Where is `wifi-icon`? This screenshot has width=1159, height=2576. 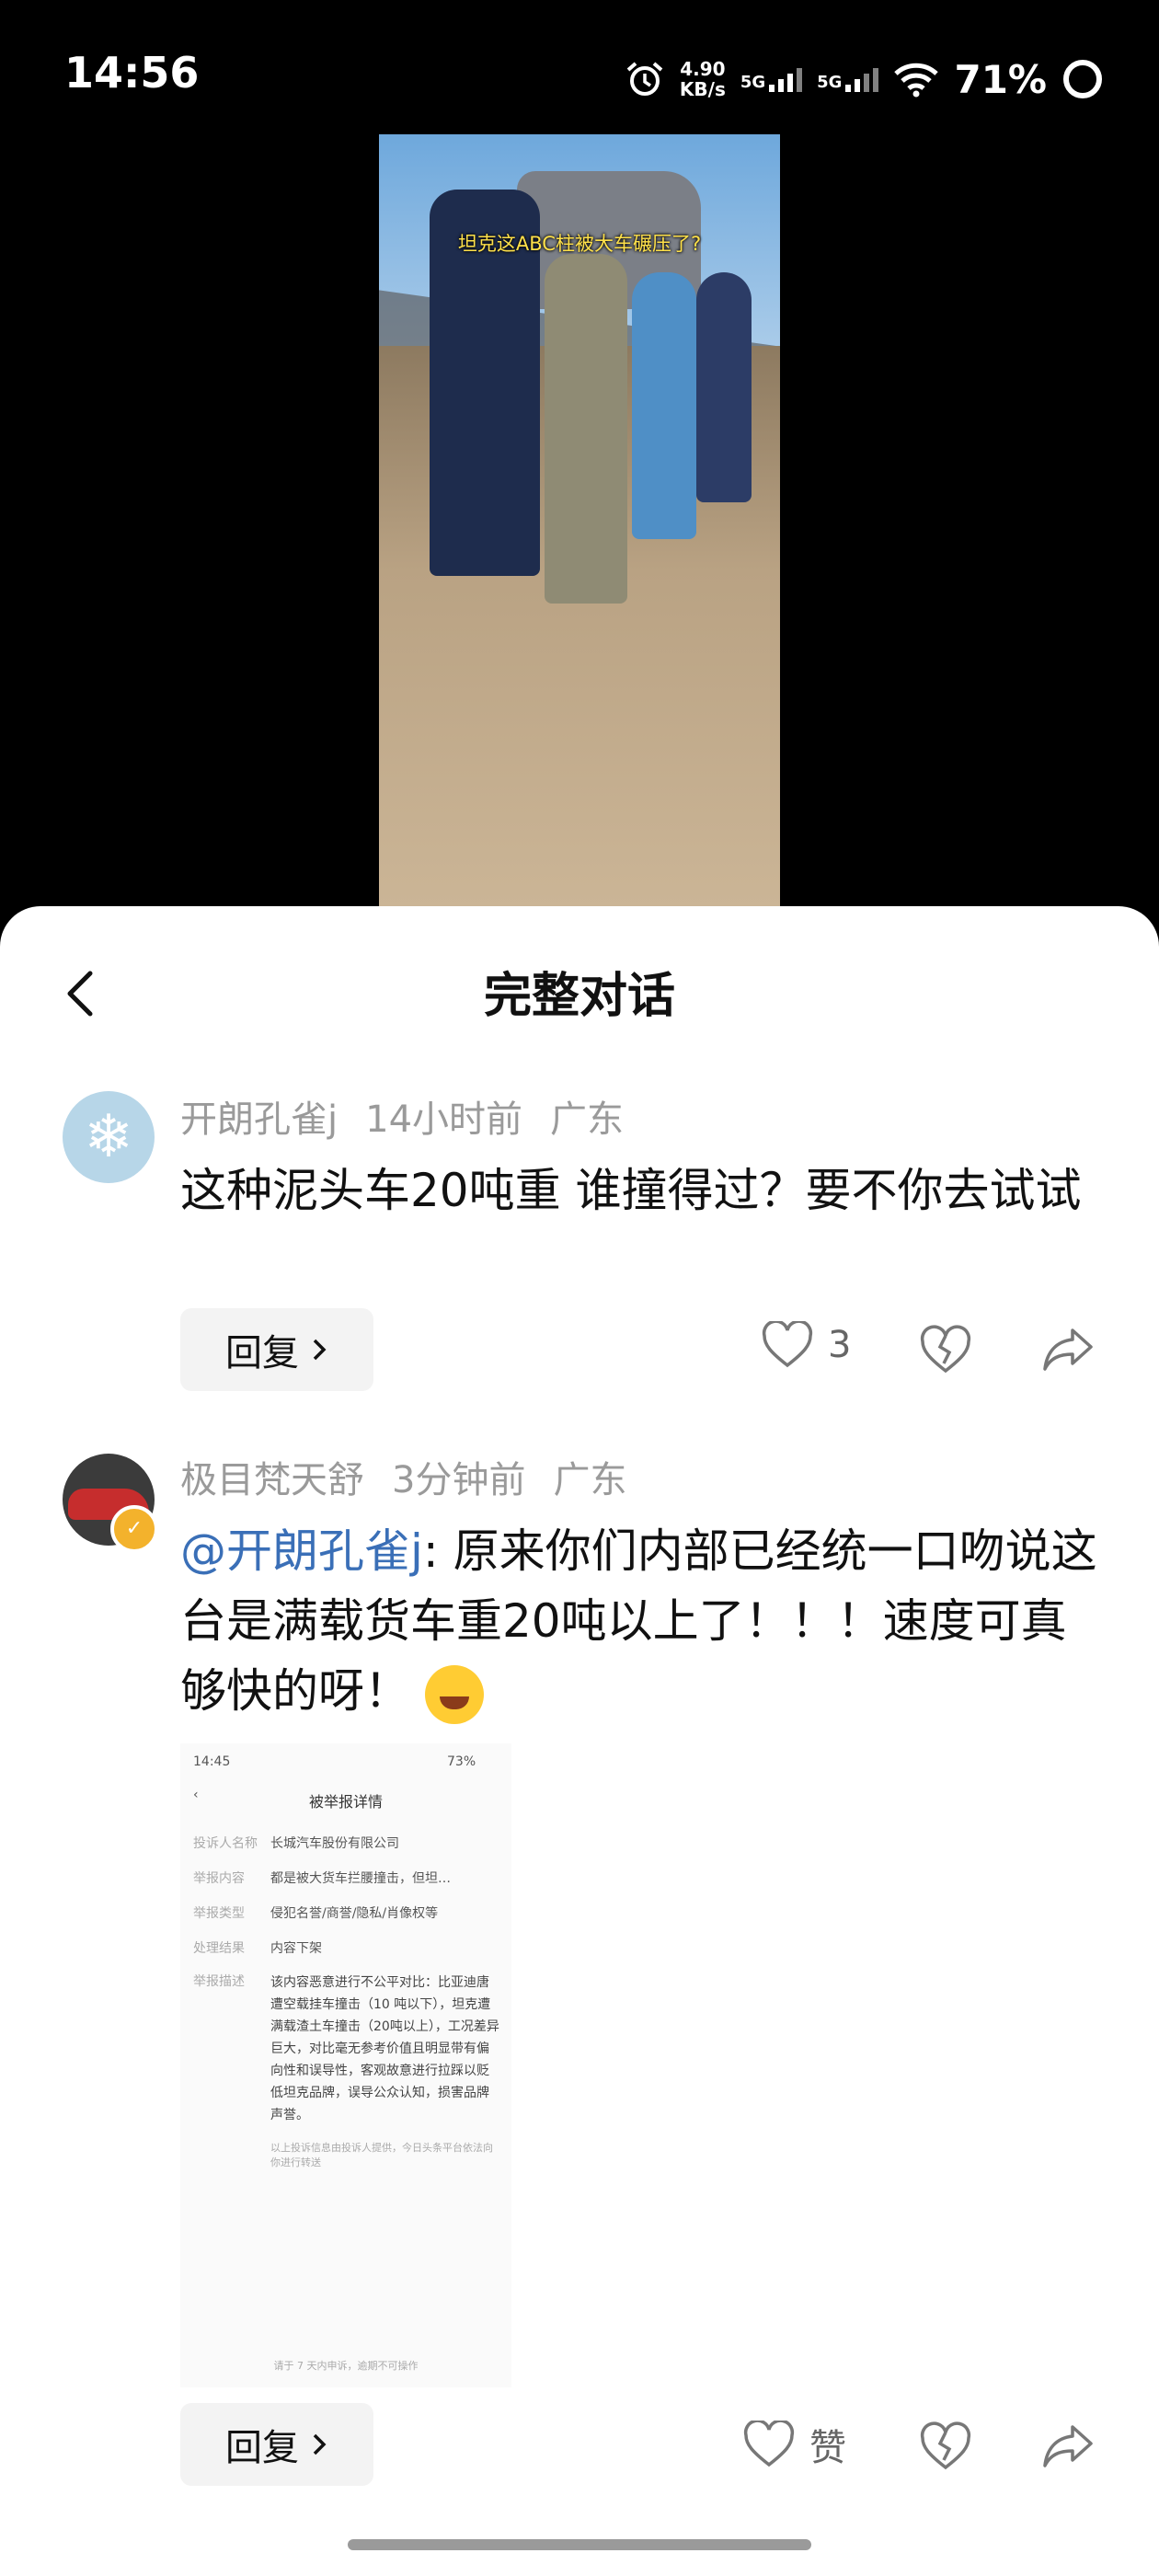
wifi-icon is located at coordinates (916, 80).